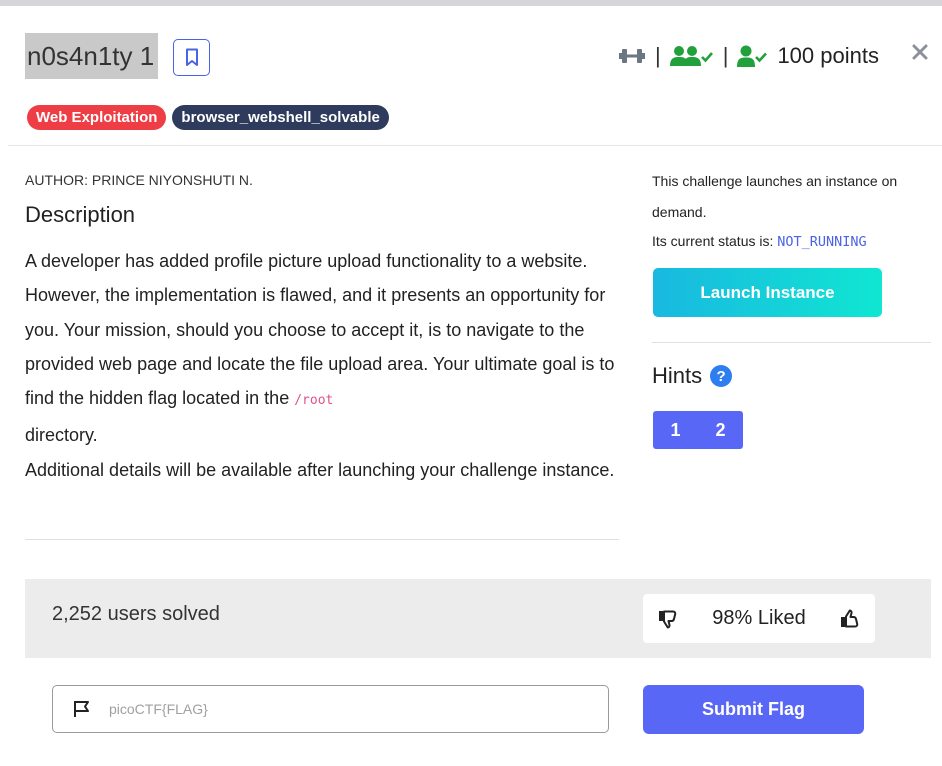 Image resolution: width=942 pixels, height=766 pixels. I want to click on submit-flag-button: Submit Flag, so click(753, 709).